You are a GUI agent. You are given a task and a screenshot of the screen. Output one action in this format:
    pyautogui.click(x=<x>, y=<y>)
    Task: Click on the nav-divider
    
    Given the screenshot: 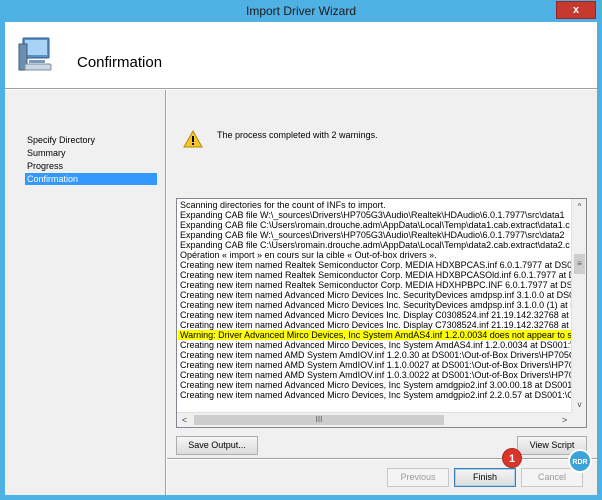 What is the action you would take?
    pyautogui.click(x=166, y=292)
    